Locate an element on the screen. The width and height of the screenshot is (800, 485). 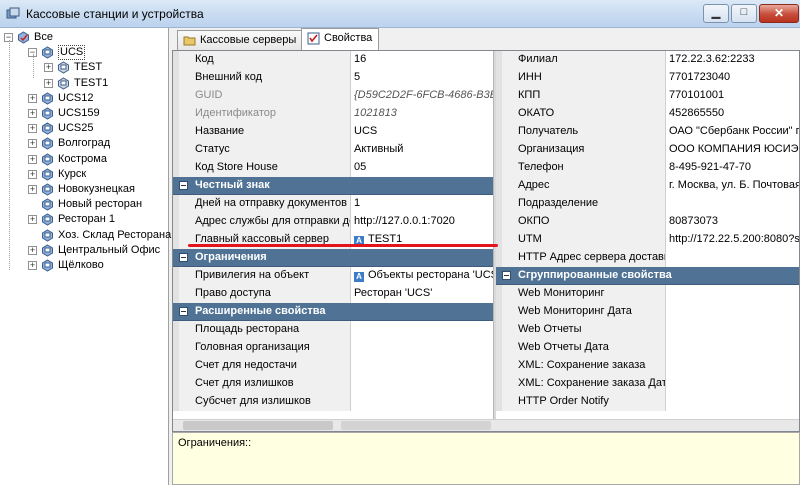
property-row: Площадь ресторана is located at coordinates (333, 330).